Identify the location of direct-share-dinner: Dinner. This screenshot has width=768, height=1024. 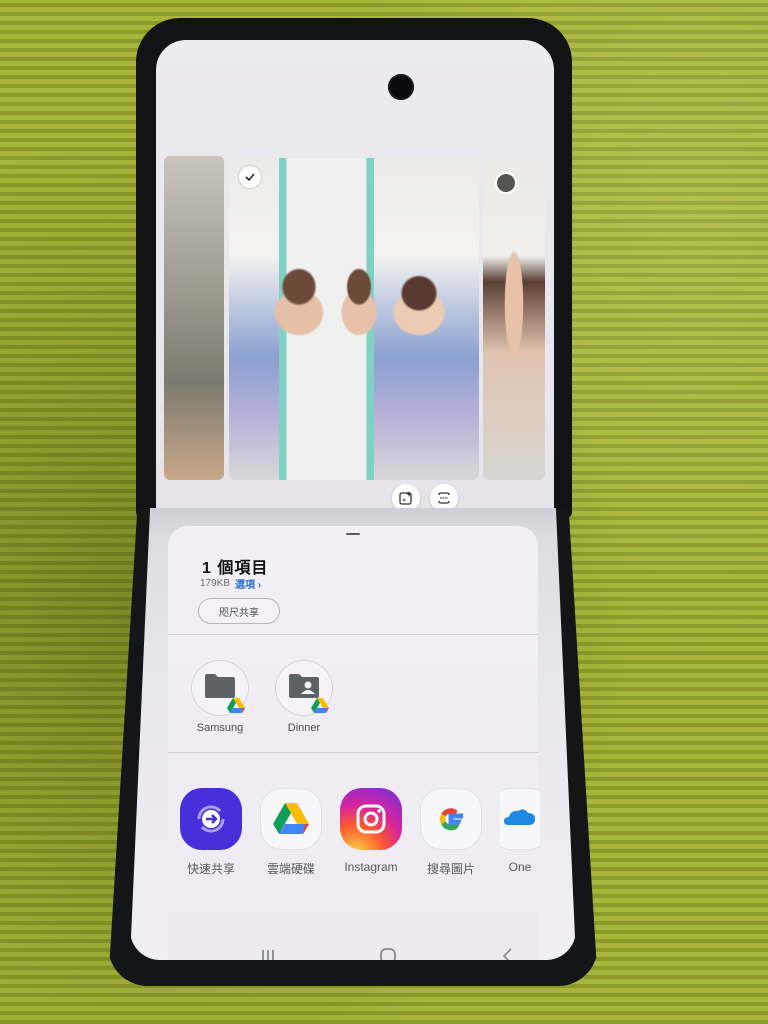
(304, 697).